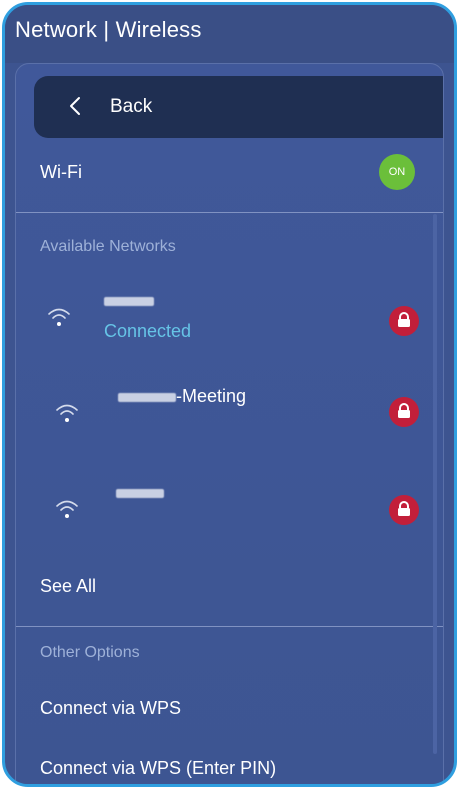 The width and height of the screenshot is (461, 791). Describe the element at coordinates (90, 652) in the screenshot. I see `other-options-heading: Other Options` at that location.